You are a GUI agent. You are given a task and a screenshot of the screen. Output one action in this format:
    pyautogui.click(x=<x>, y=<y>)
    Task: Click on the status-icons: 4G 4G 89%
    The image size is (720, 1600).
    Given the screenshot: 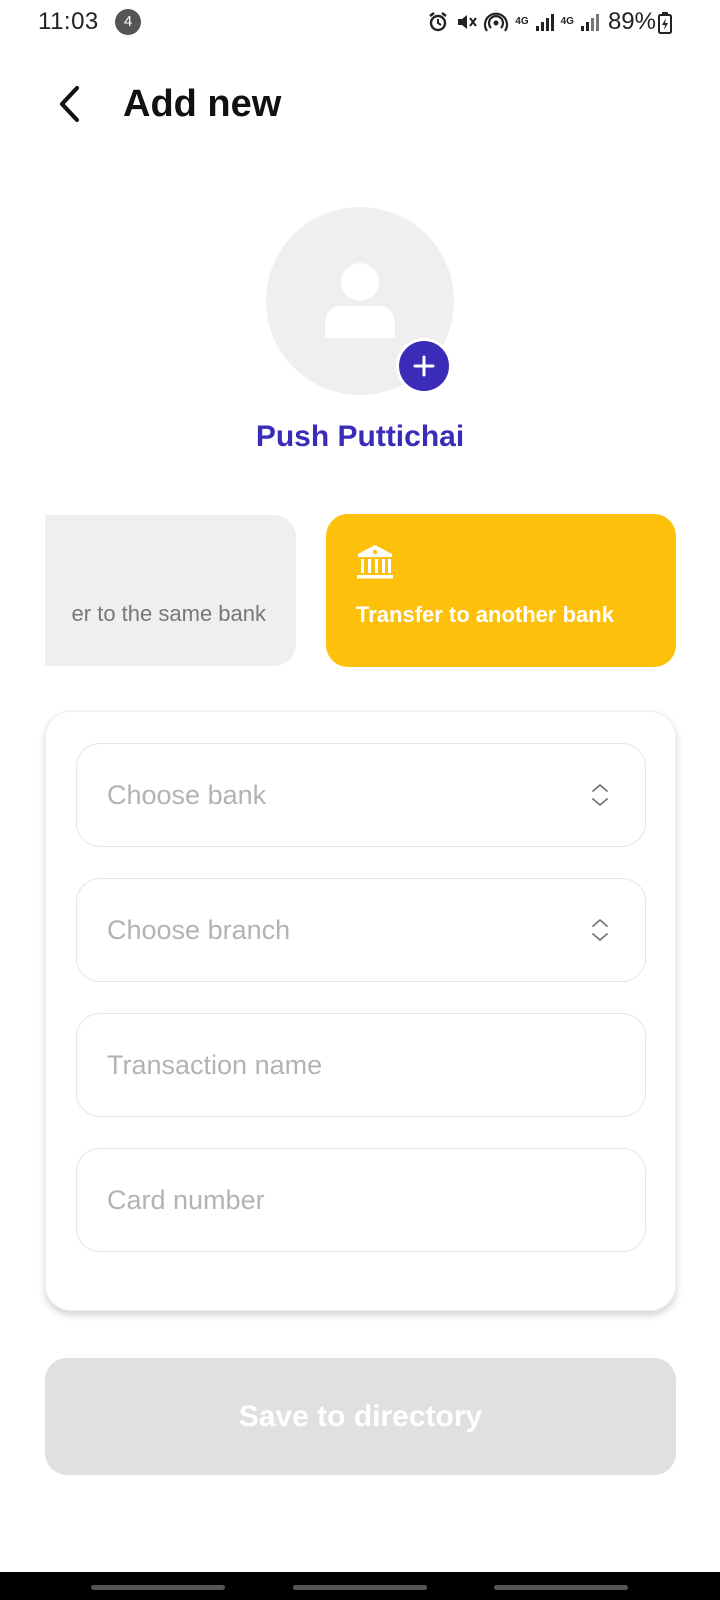 What is the action you would take?
    pyautogui.click(x=541, y=22)
    